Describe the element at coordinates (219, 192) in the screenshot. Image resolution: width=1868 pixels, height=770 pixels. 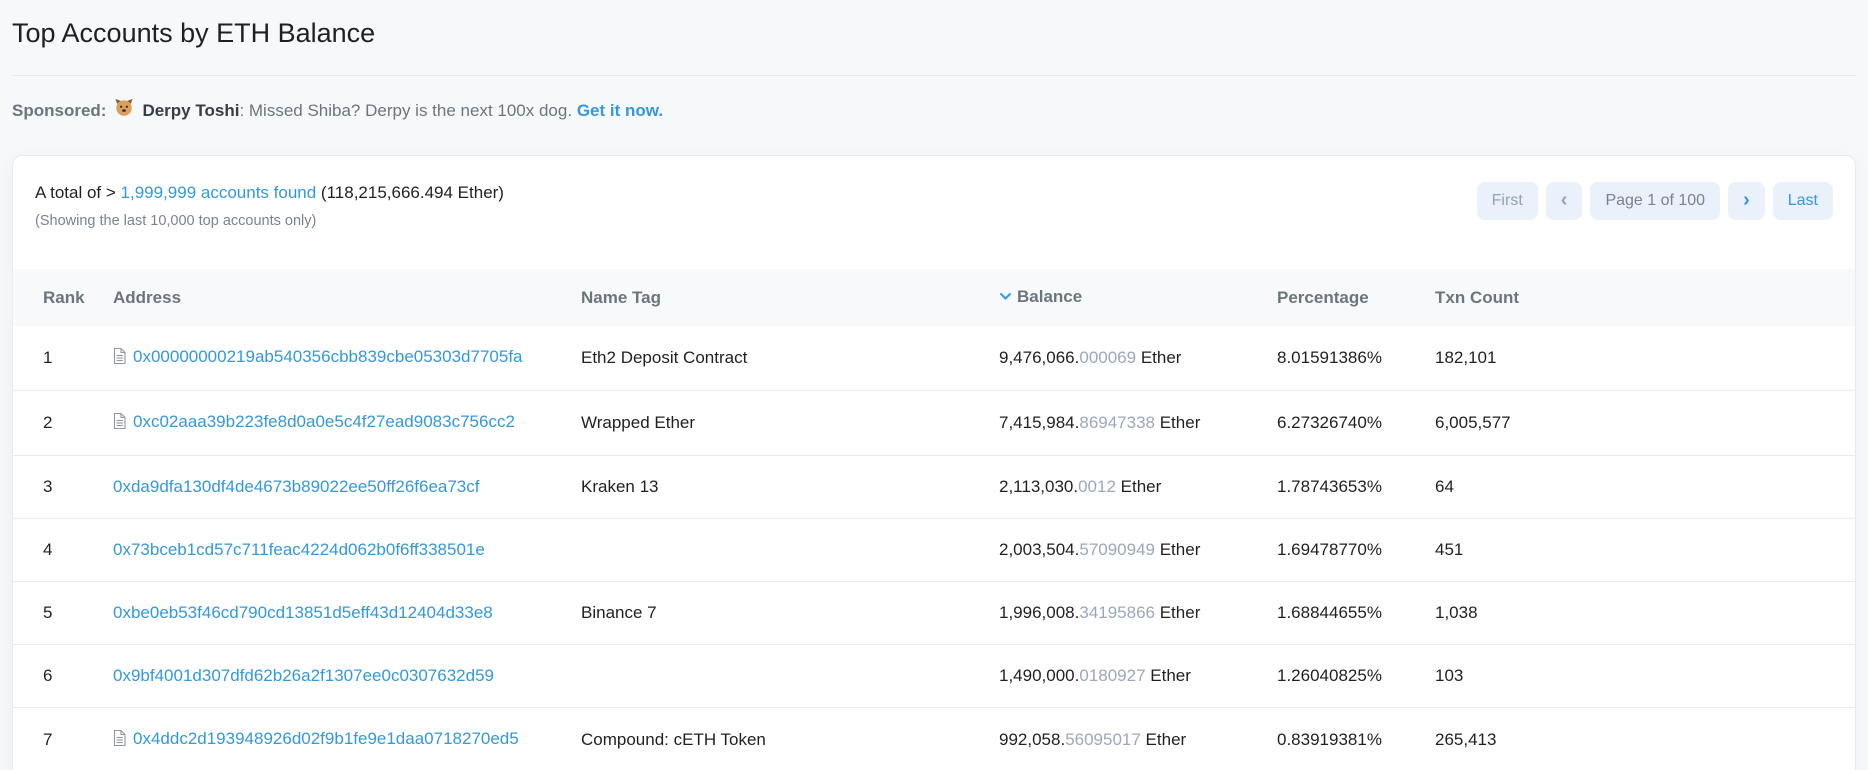
I see `accounts-found-link: 1,999,999 accounts found` at that location.